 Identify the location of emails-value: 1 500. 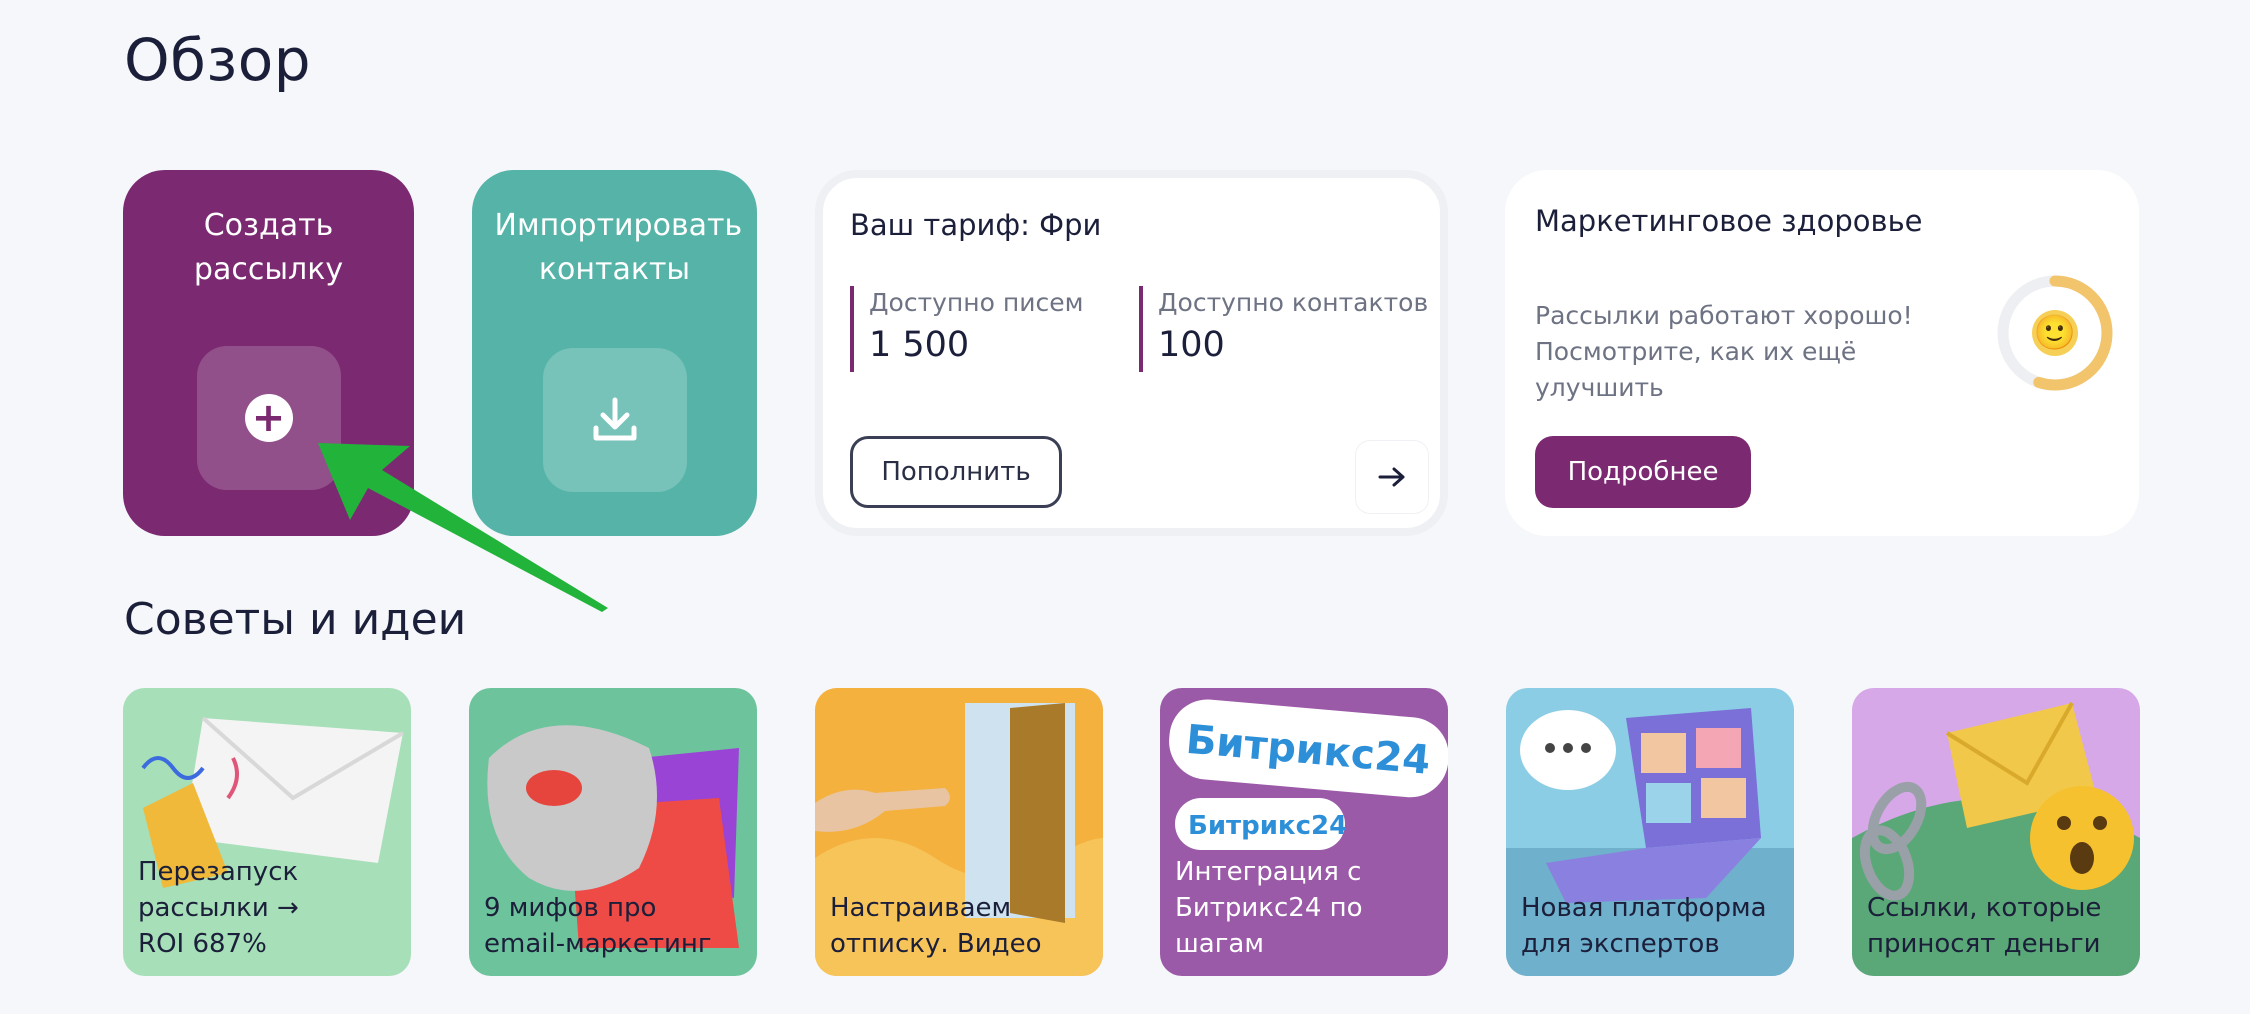
(919, 345).